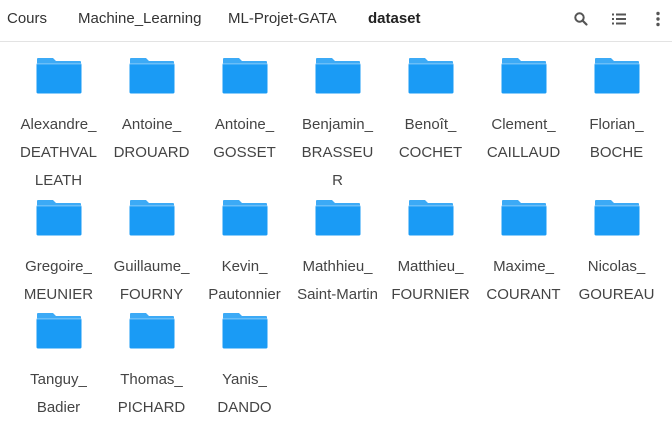  What do you see at coordinates (244, 379) in the screenshot?
I see `folder-label-line: Yanis_` at bounding box center [244, 379].